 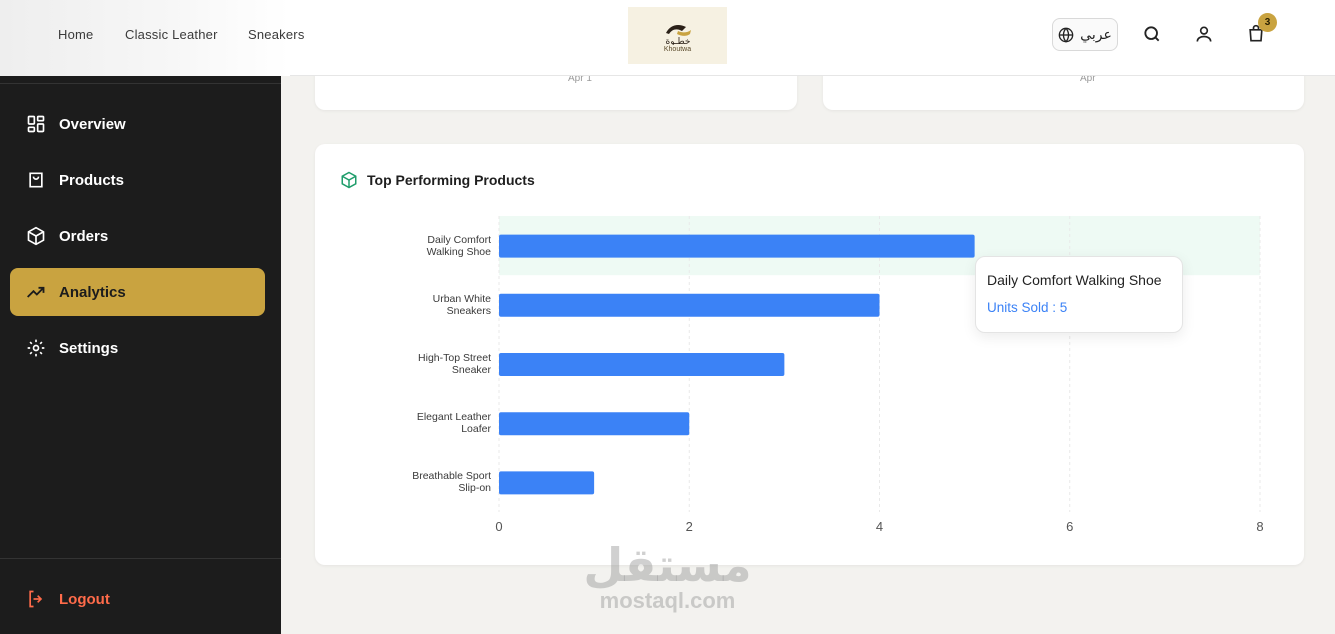 I want to click on language-switch-button: عربي, so click(x=1085, y=34).